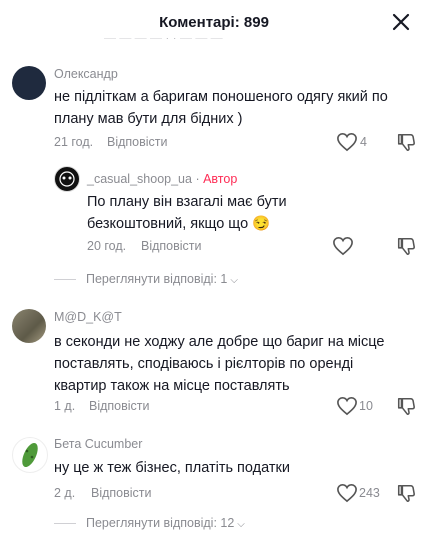 The image size is (428, 547). I want to click on view-replies-button: Переглянути відповіді: 12 ⌵, so click(149, 523).